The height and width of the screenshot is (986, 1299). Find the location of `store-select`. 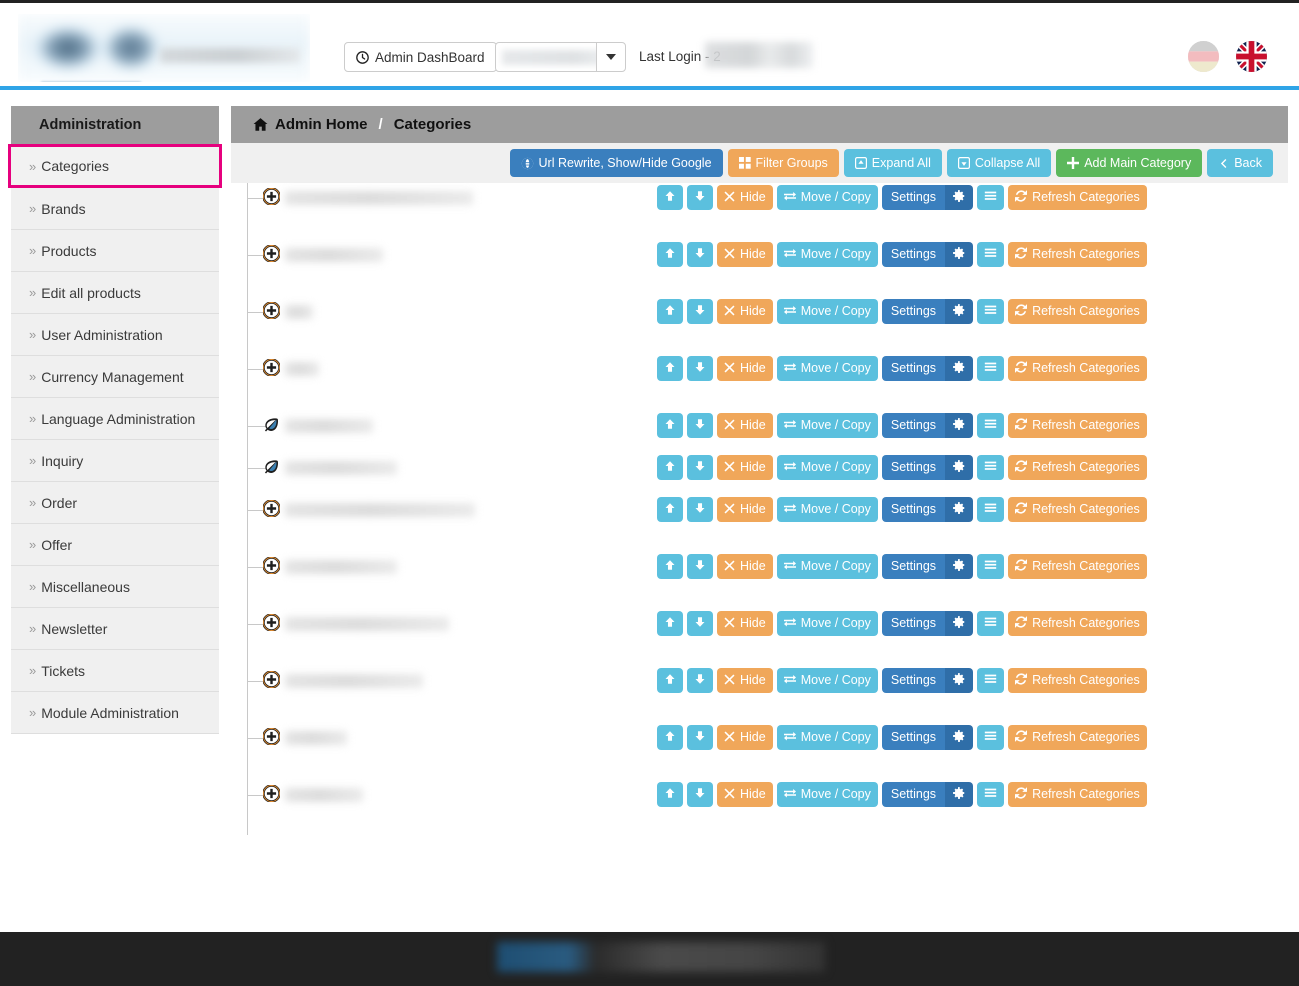

store-select is located at coordinates (560, 57).